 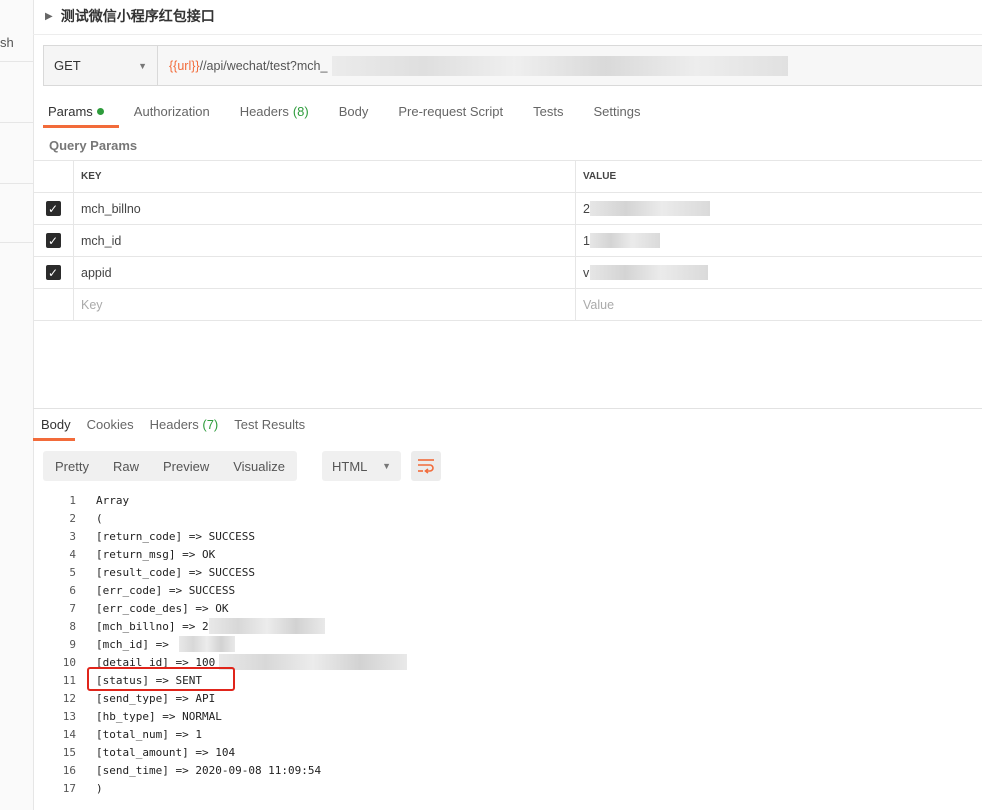 I want to click on code-text: [return_msg] => OK, so click(x=156, y=554).